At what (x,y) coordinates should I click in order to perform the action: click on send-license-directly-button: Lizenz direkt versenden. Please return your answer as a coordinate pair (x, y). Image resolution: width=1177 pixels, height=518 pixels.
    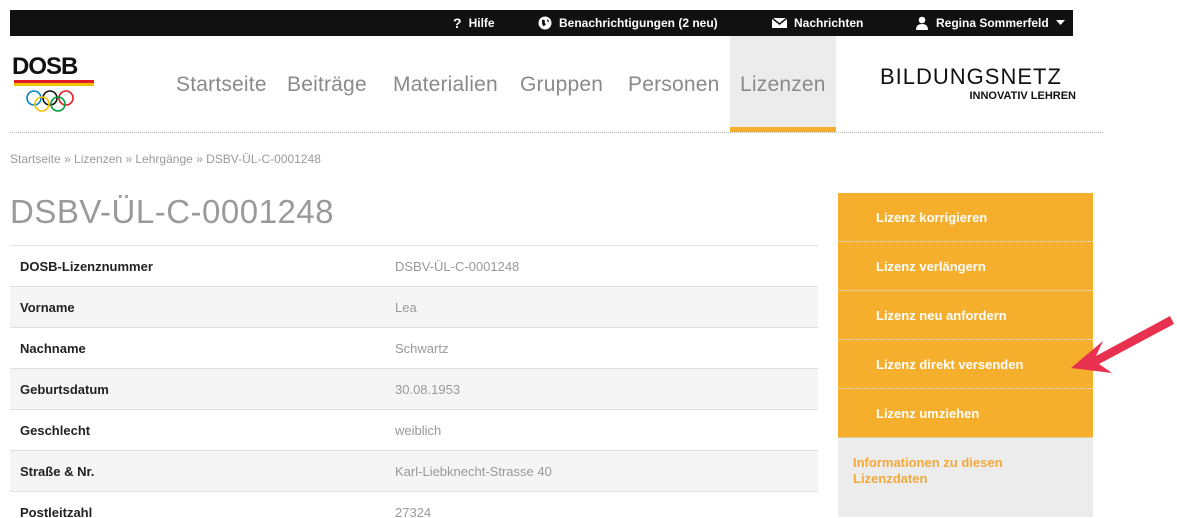
    Looking at the image, I should click on (965, 364).